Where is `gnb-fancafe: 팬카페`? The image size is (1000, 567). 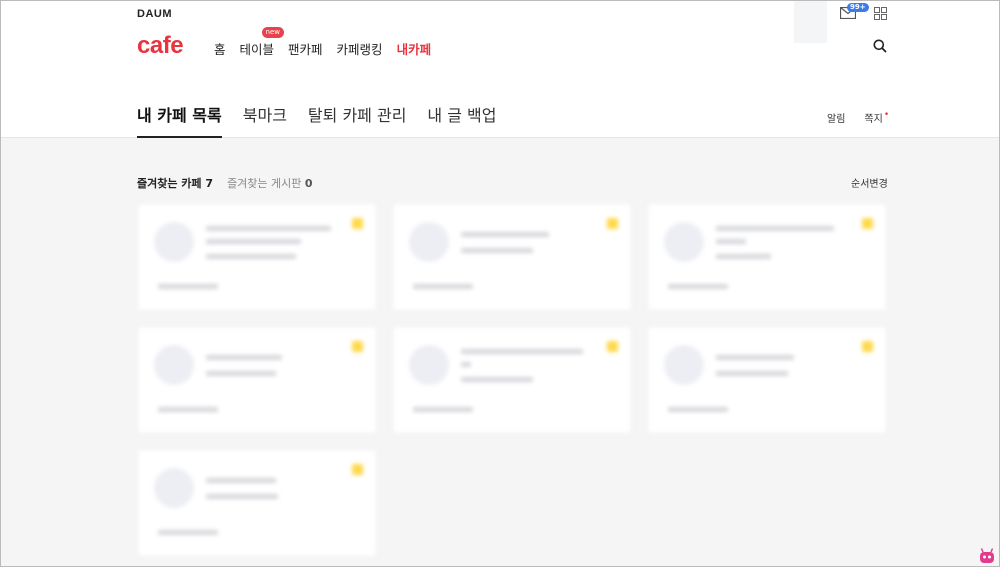 gnb-fancafe: 팬카페 is located at coordinates (305, 48).